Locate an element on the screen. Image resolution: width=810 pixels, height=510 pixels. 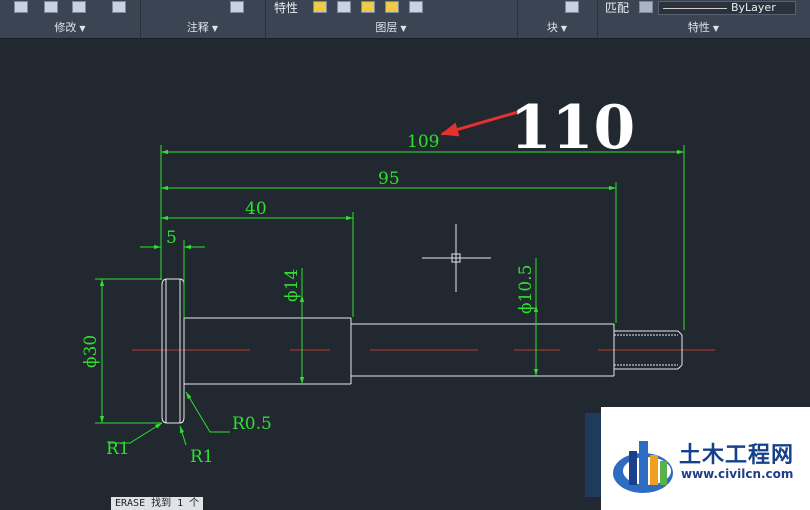
crosshair-cursor-icon is located at coordinates (456, 258).